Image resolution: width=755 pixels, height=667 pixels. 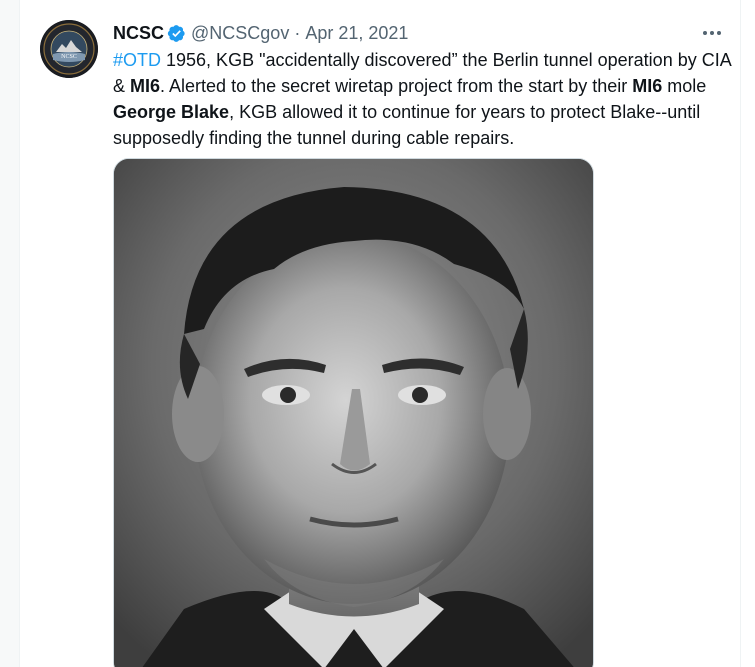 I want to click on bold-name: George Blake, so click(x=171, y=112).